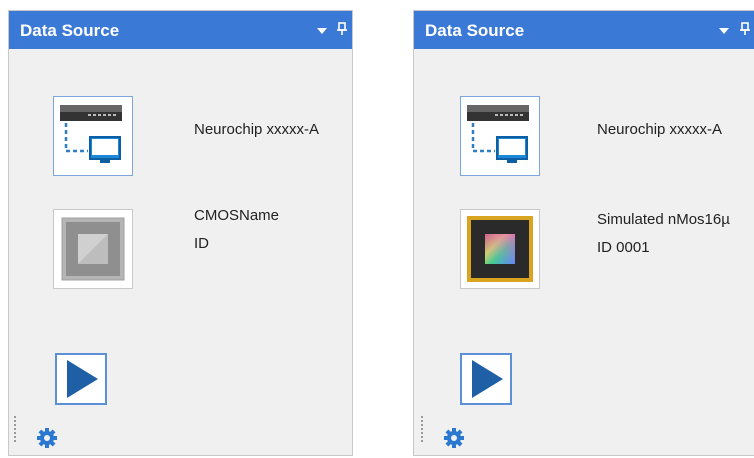 The image size is (754, 458). I want to click on chip-id: ID 0001, so click(623, 247).